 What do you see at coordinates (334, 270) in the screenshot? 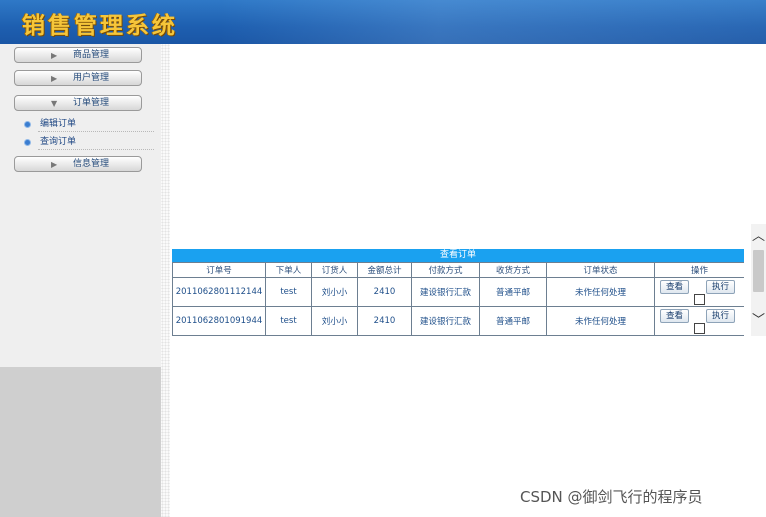
I see `column-header-receiver: 订货人` at bounding box center [334, 270].